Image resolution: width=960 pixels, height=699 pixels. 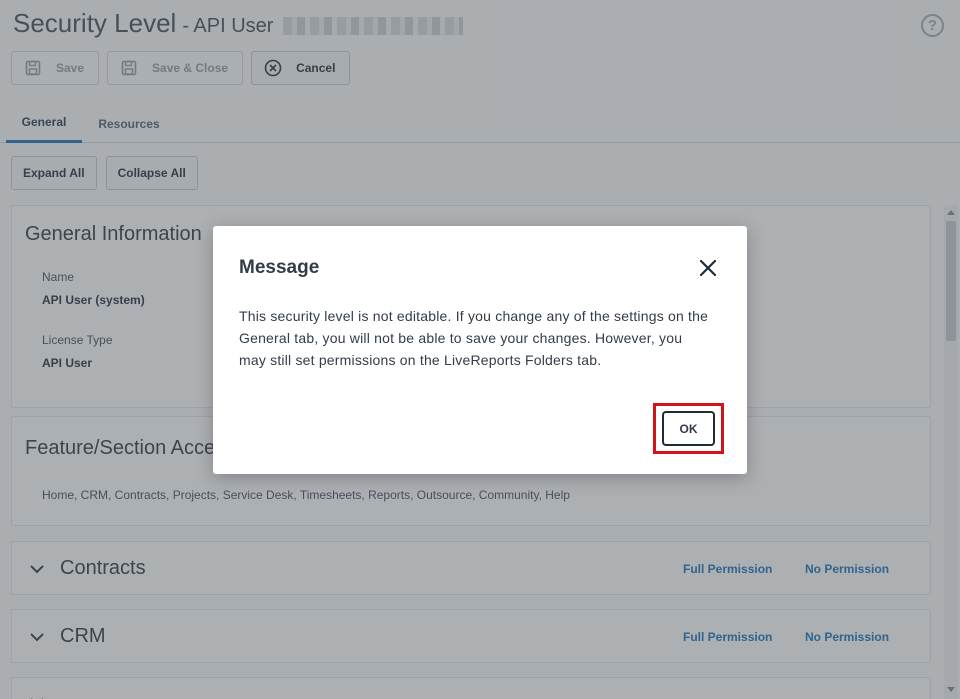 What do you see at coordinates (708, 268) in the screenshot?
I see `close-icon` at bounding box center [708, 268].